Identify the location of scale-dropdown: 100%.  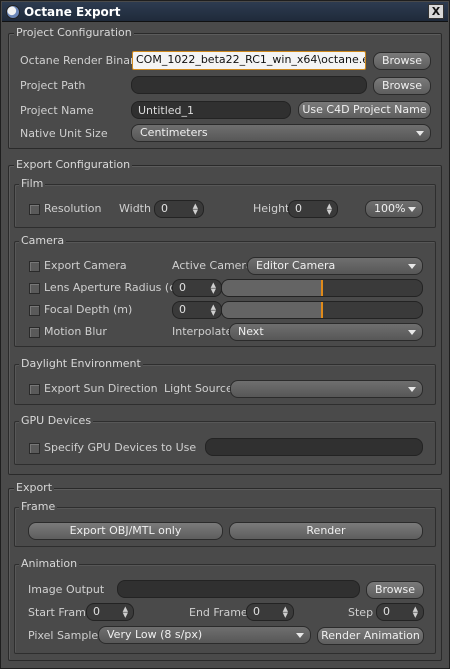
(394, 209).